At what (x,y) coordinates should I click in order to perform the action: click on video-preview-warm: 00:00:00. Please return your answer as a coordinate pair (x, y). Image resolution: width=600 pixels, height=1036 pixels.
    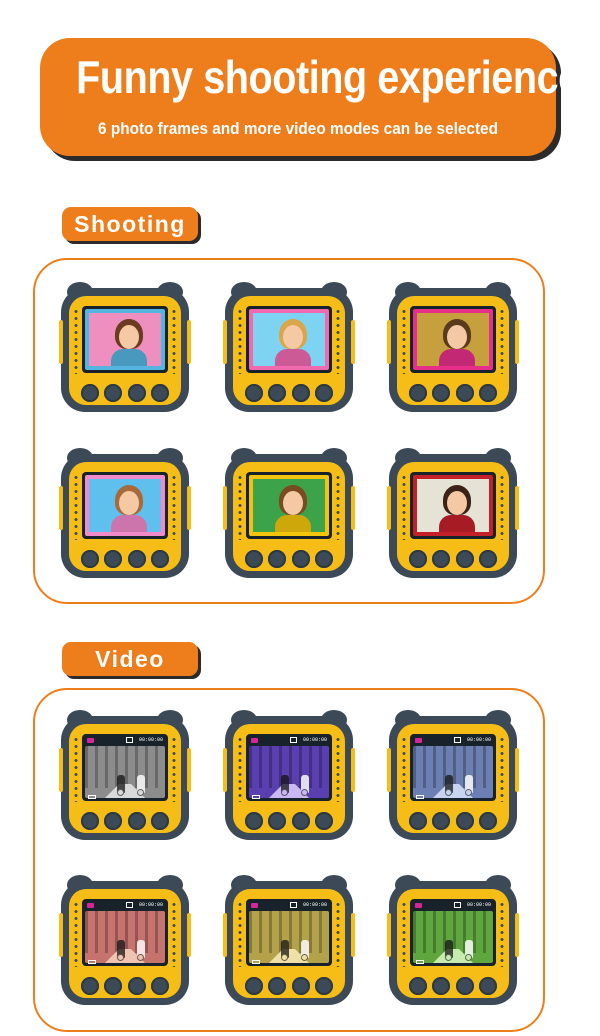
    Looking at the image, I should click on (125, 932).